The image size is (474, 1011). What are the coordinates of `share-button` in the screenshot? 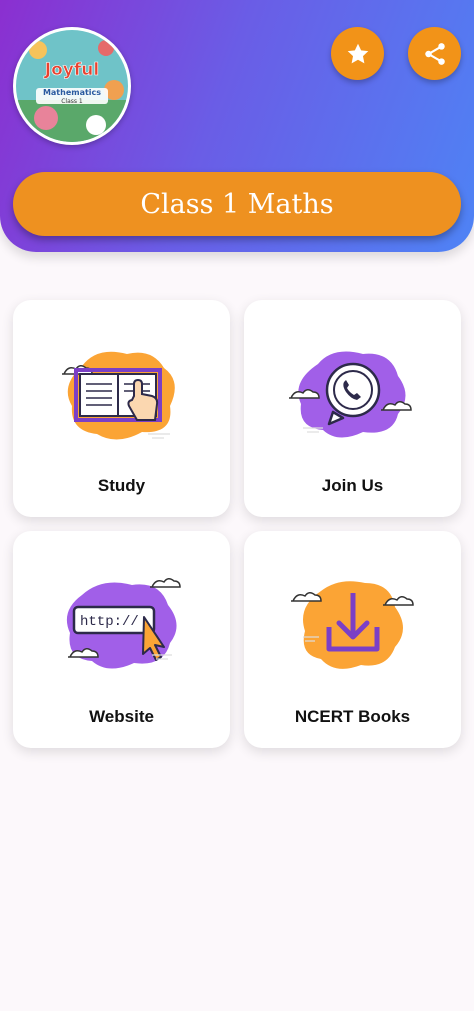 It's located at (434, 53).